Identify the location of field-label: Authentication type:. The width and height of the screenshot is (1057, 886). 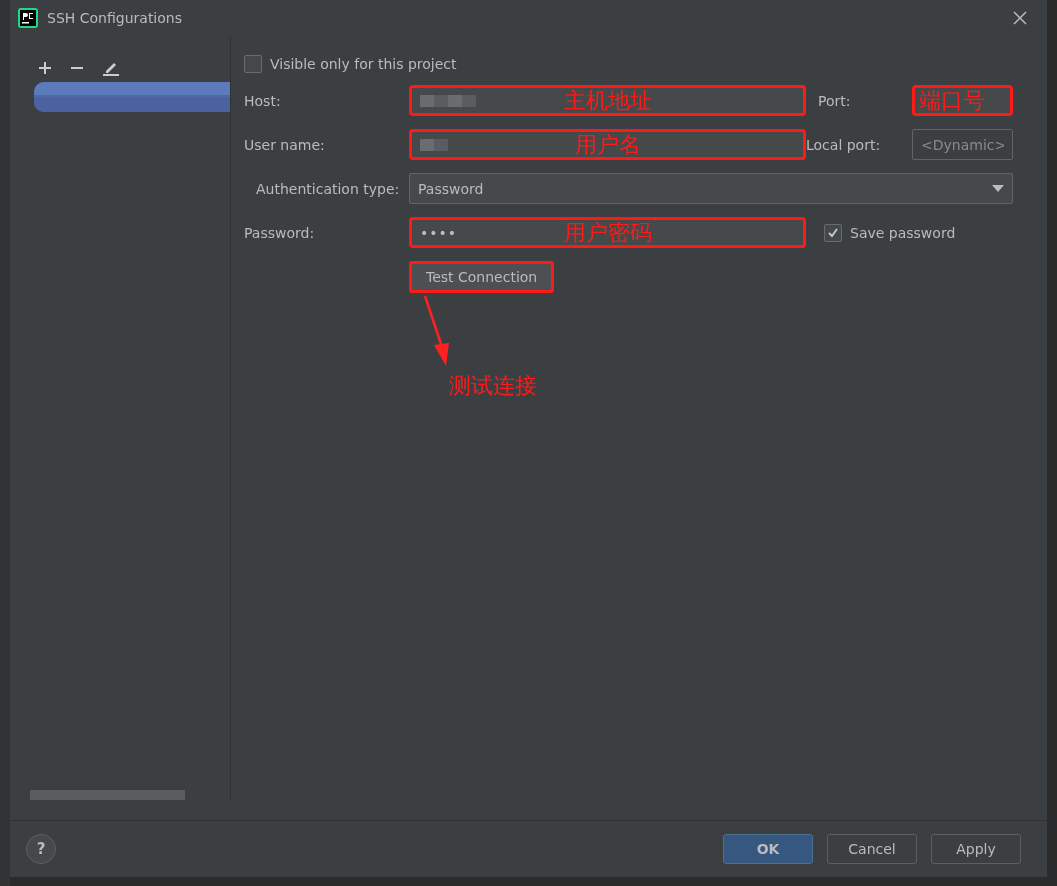
(328, 188).